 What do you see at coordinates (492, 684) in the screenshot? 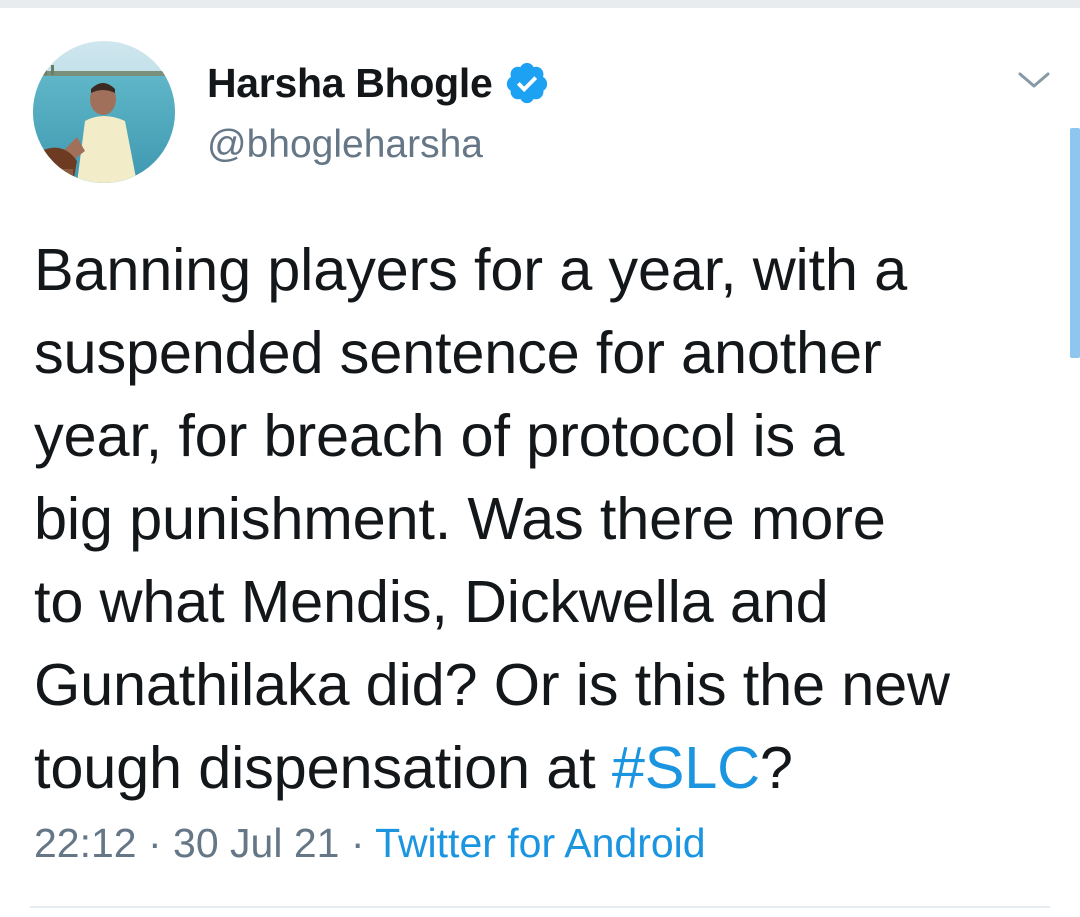
I see `tweet-line: Gunathilaka did? Or is this the new` at bounding box center [492, 684].